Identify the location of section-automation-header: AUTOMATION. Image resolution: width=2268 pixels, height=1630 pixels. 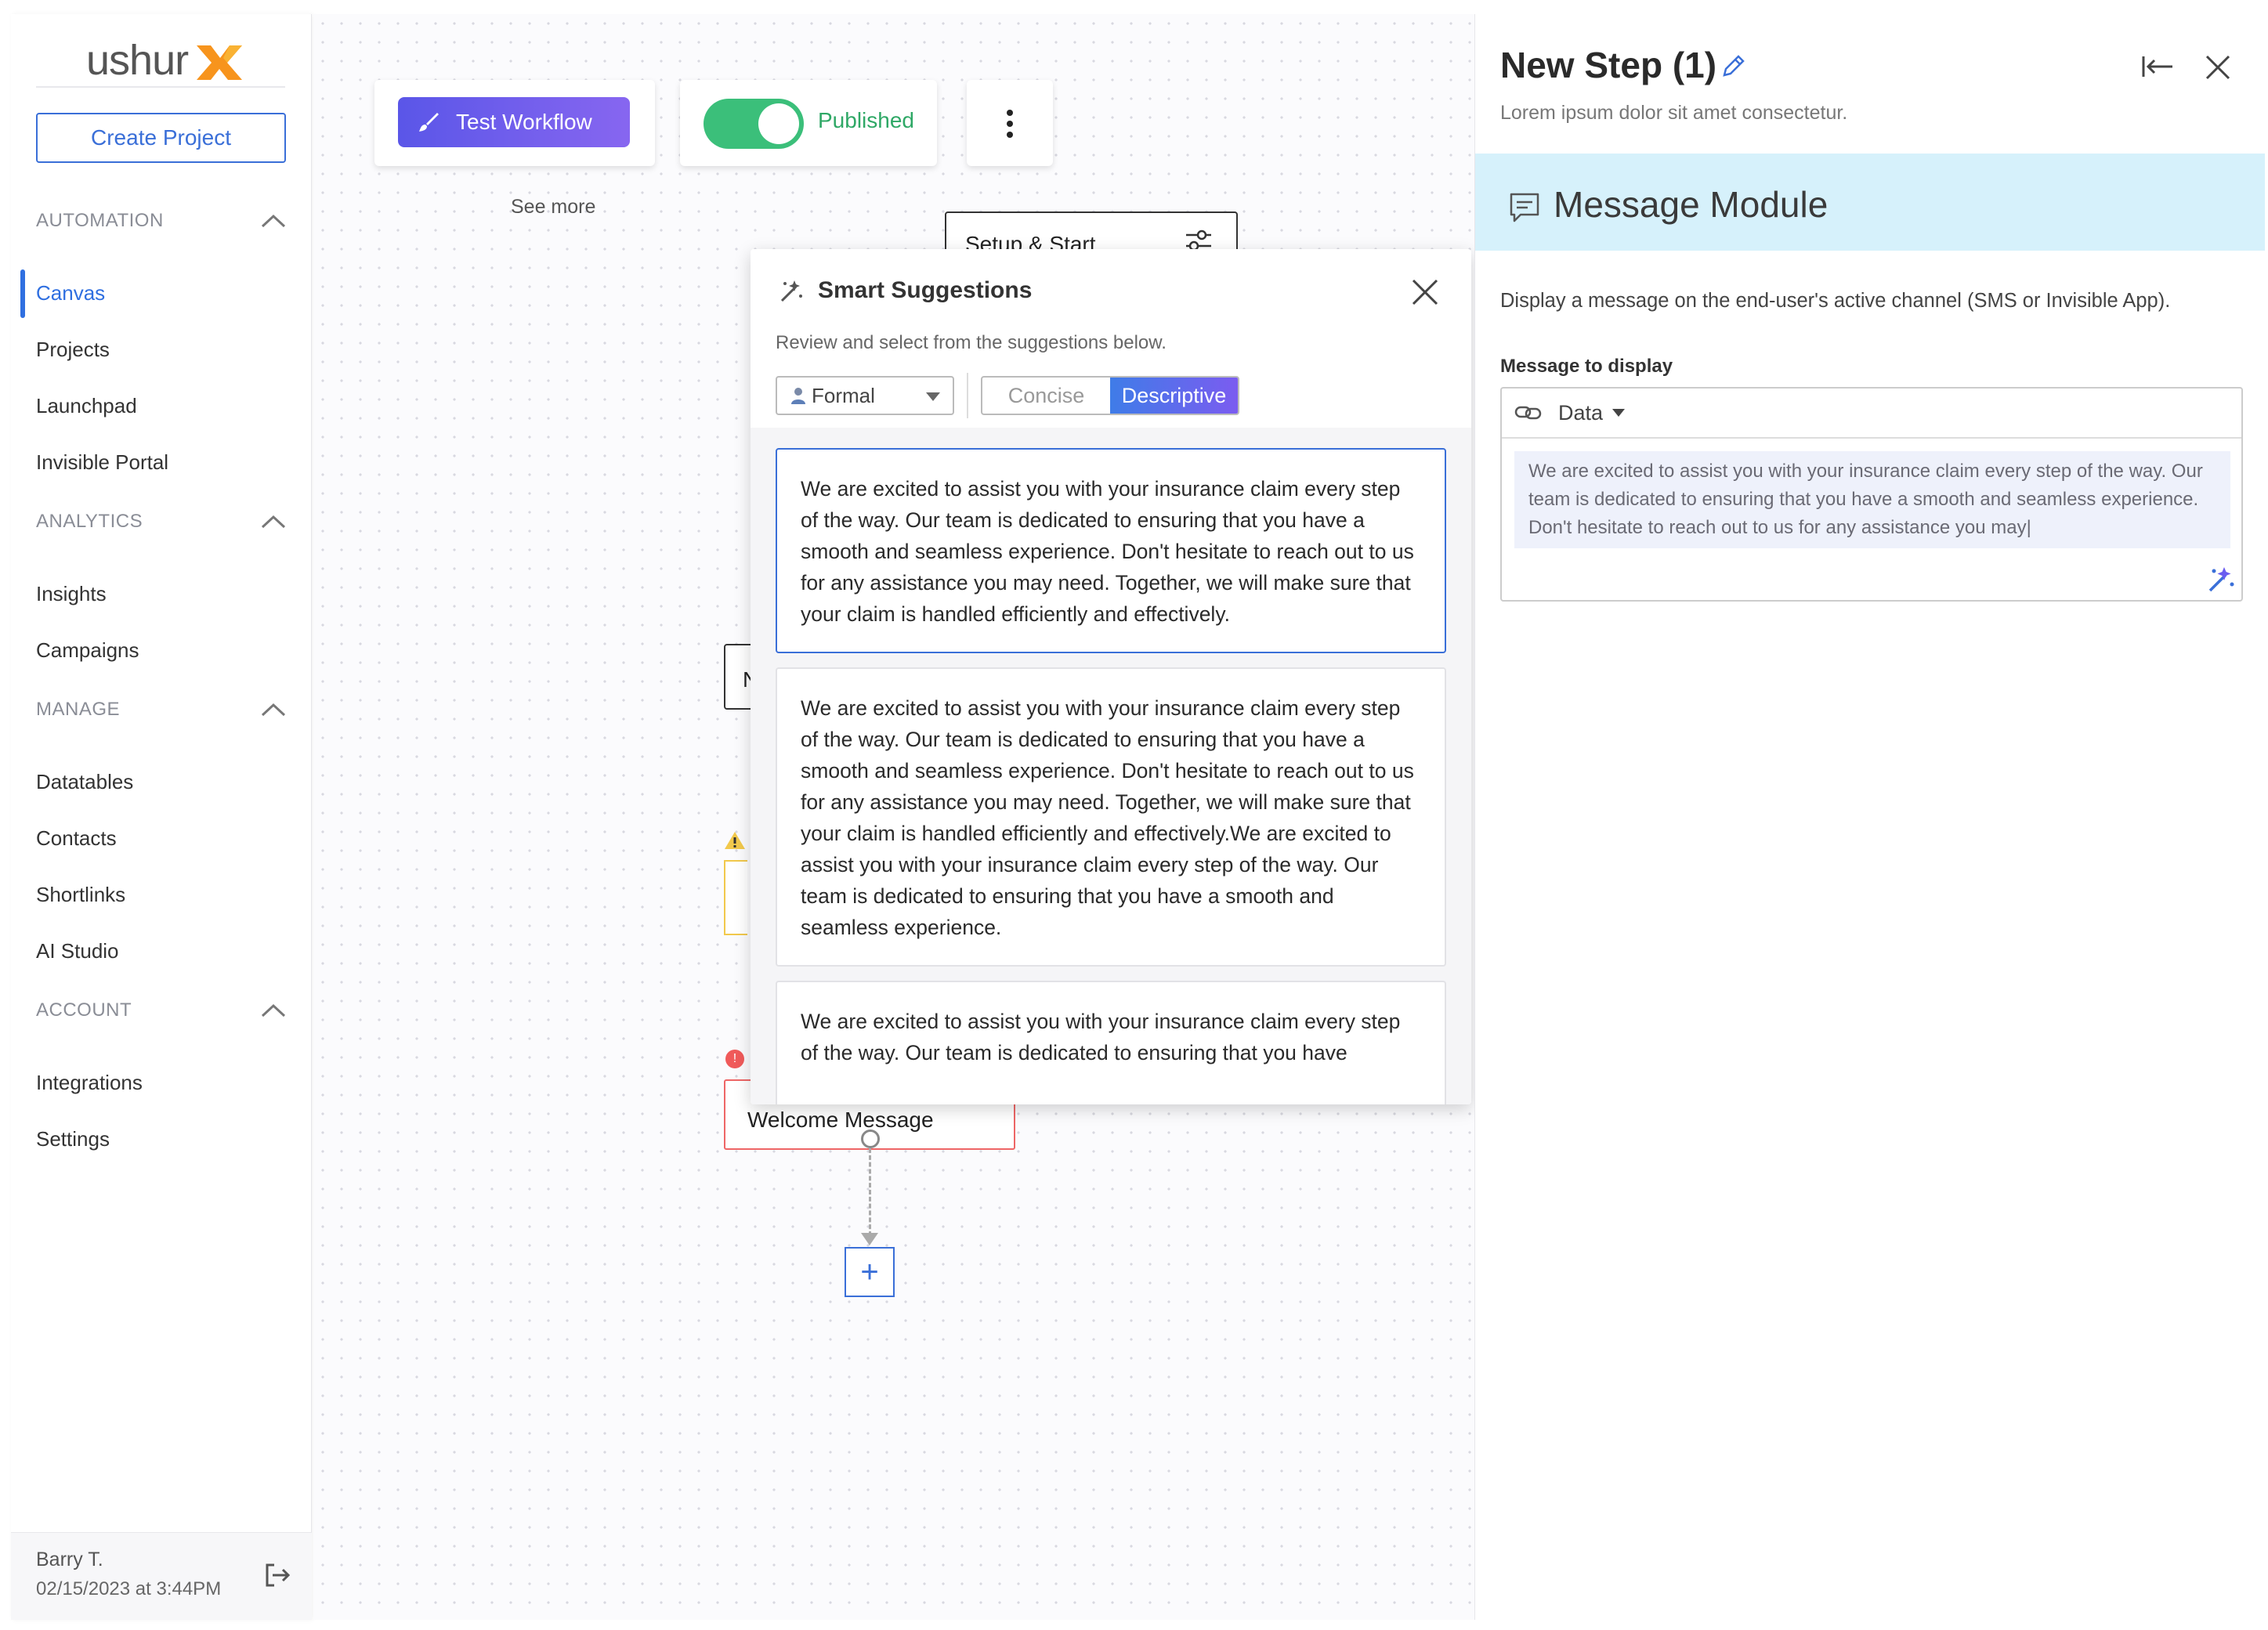
(162, 221).